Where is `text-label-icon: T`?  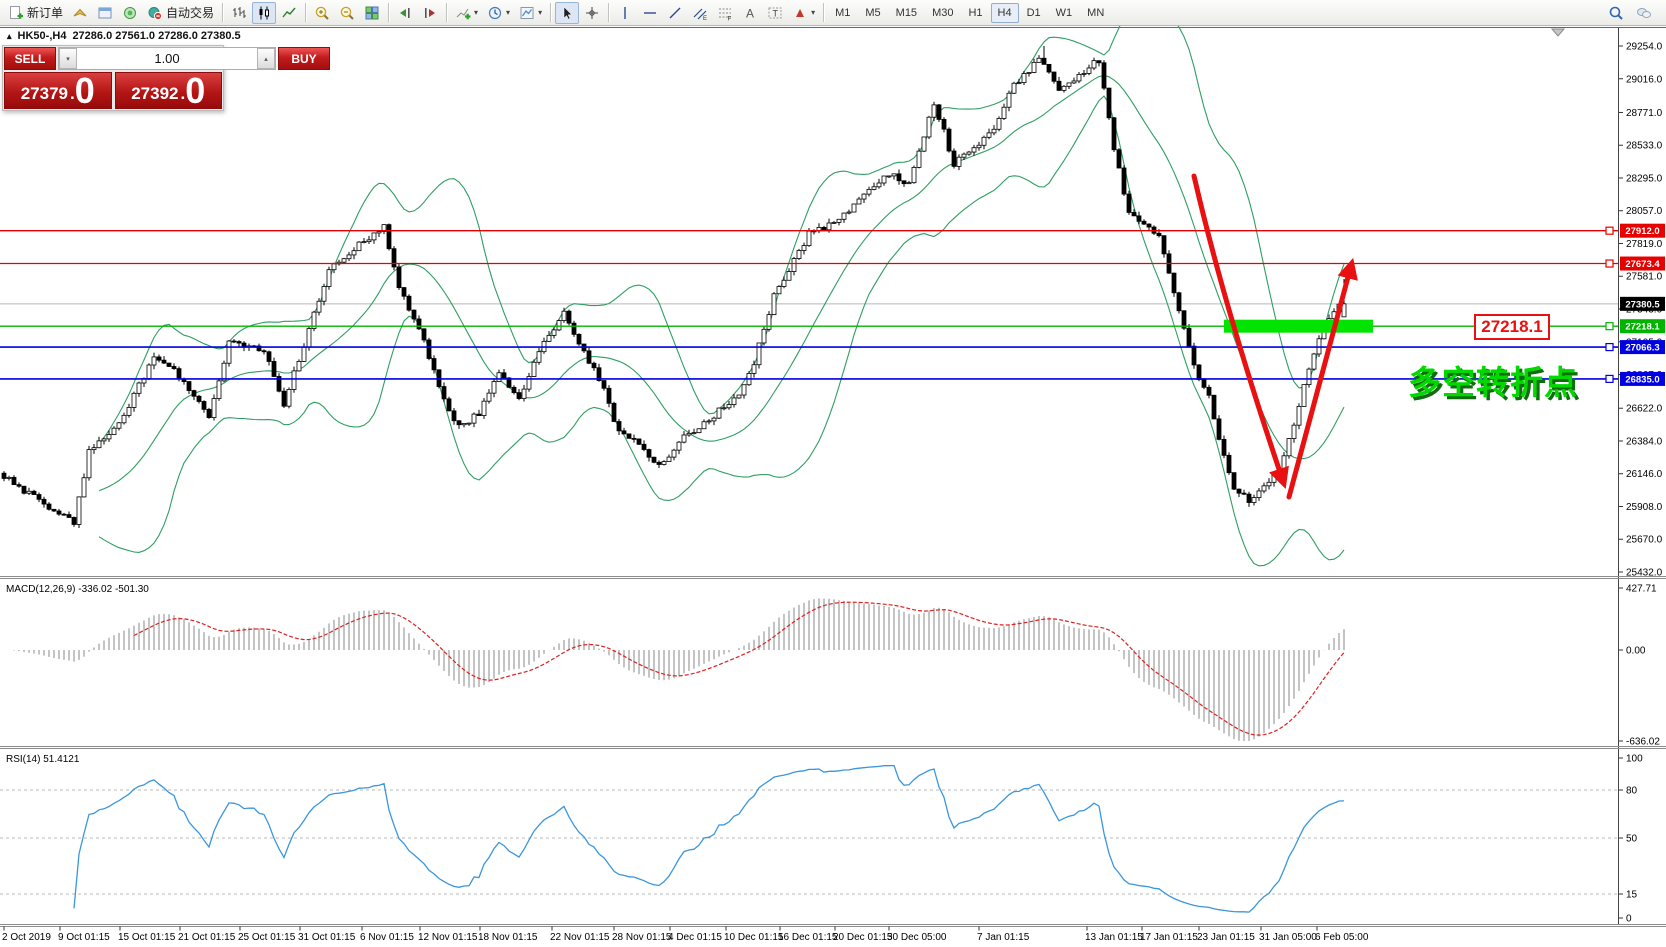
text-label-icon: T is located at coordinates (775, 12).